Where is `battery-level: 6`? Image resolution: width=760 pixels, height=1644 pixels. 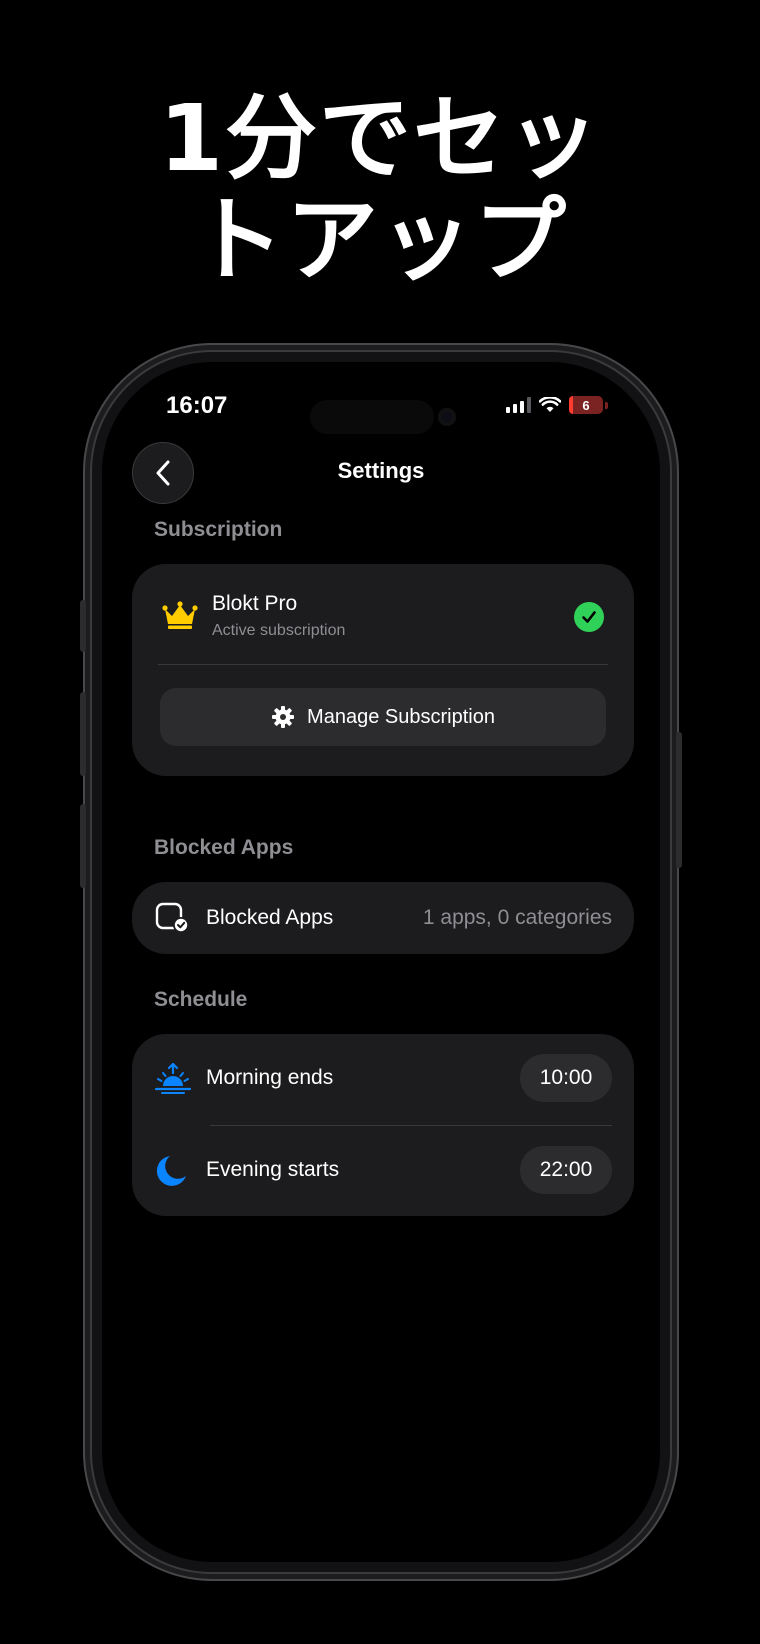 battery-level: 6 is located at coordinates (586, 405).